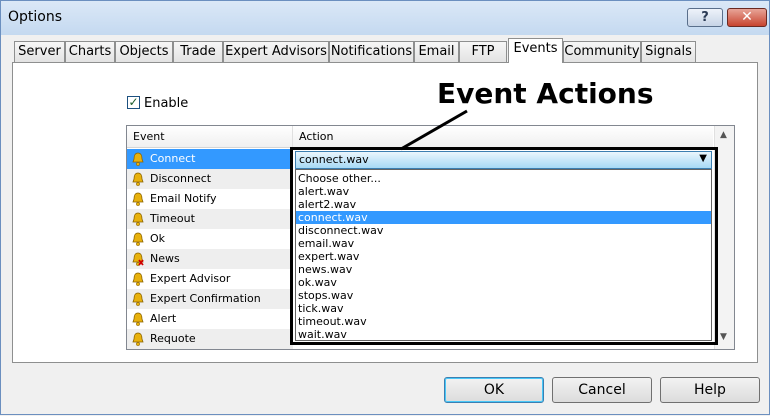  What do you see at coordinates (535, 50) in the screenshot?
I see `tab-events: Events` at bounding box center [535, 50].